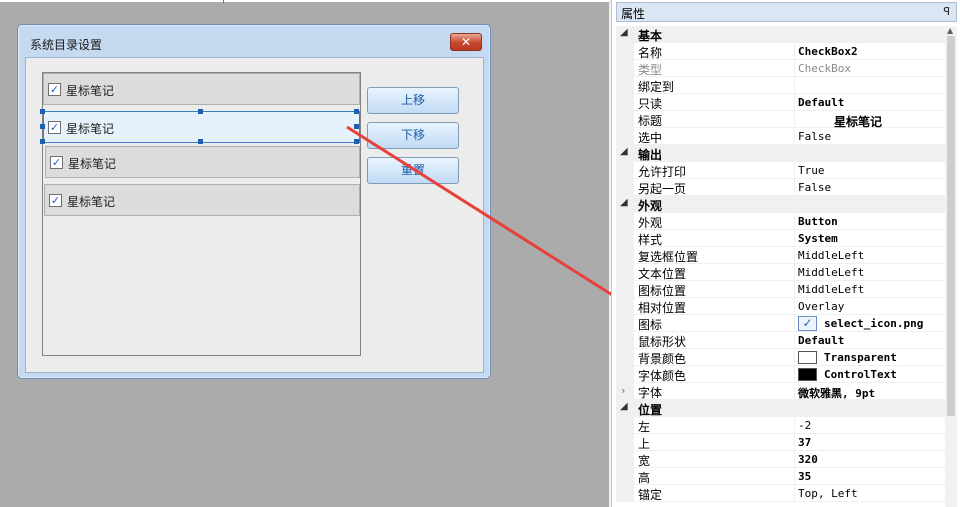 The image size is (960, 507). Describe the element at coordinates (781, 221) in the screenshot. I see `property-row: 外观 Button` at that location.